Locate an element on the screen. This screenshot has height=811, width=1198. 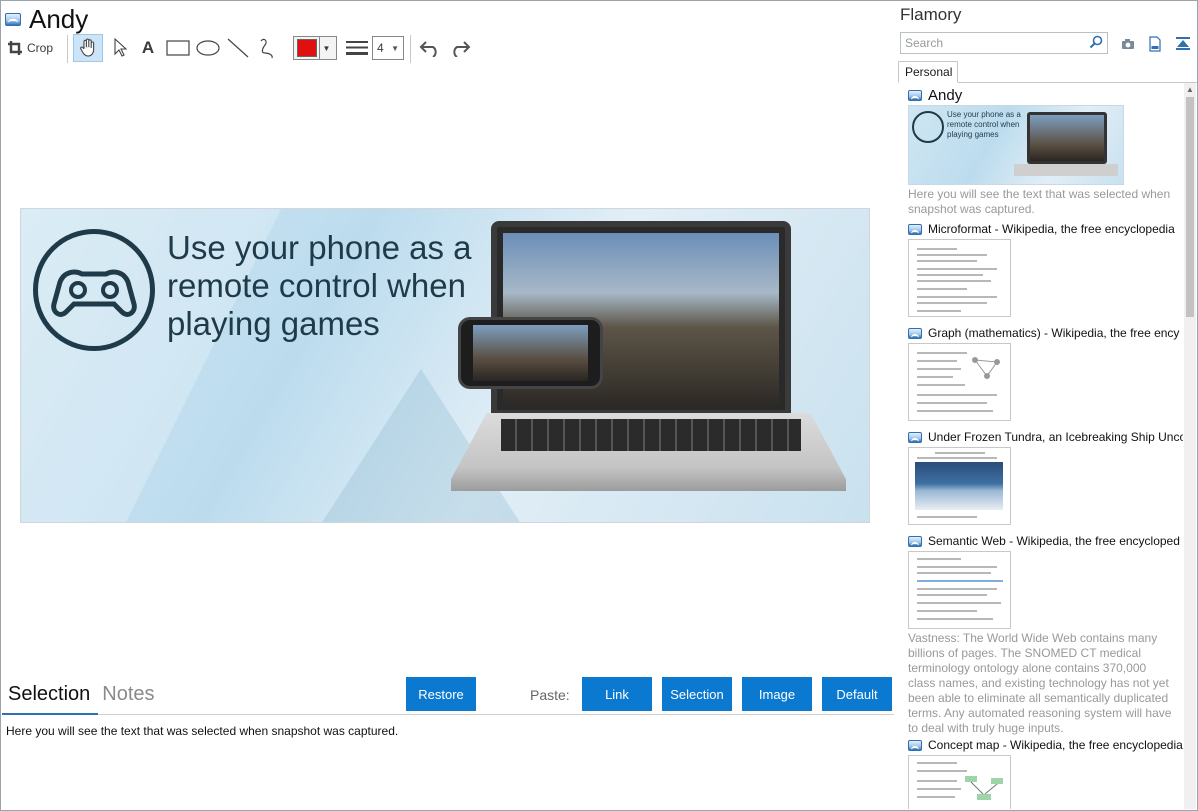
ellipse-icon is located at coordinates (208, 48).